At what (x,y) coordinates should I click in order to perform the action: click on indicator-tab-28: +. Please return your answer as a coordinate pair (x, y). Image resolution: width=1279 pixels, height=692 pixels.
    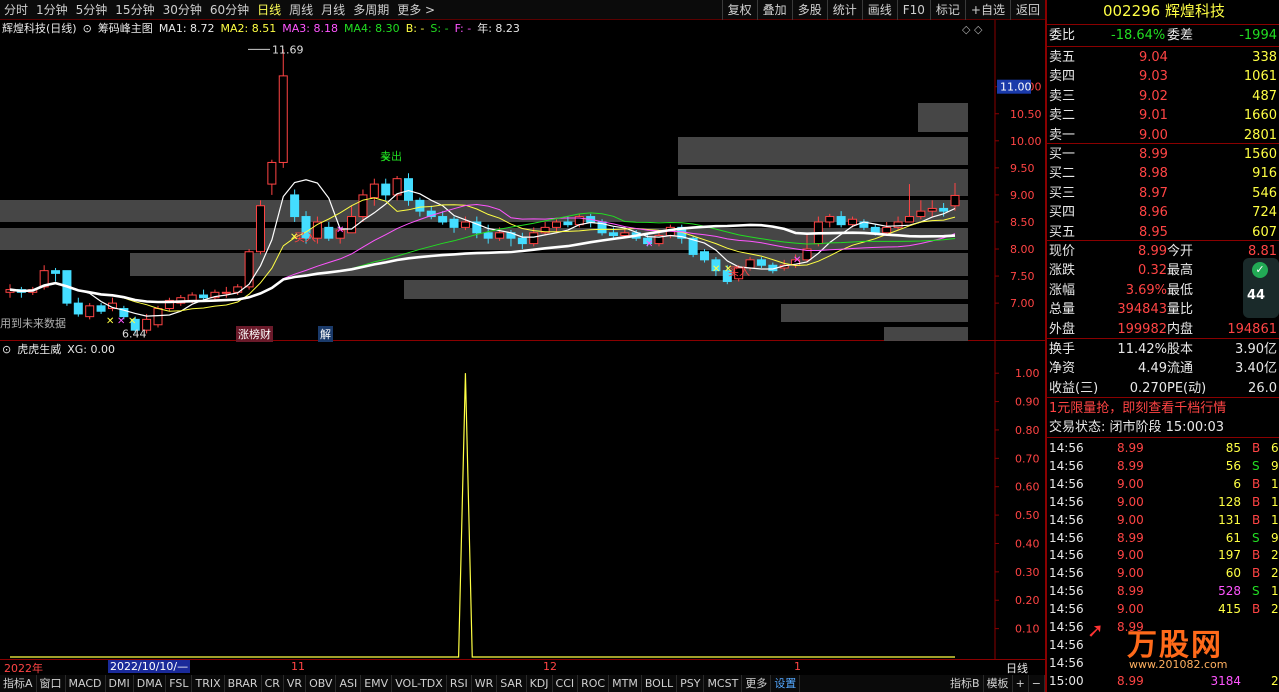
    Looking at the image, I should click on (1021, 683).